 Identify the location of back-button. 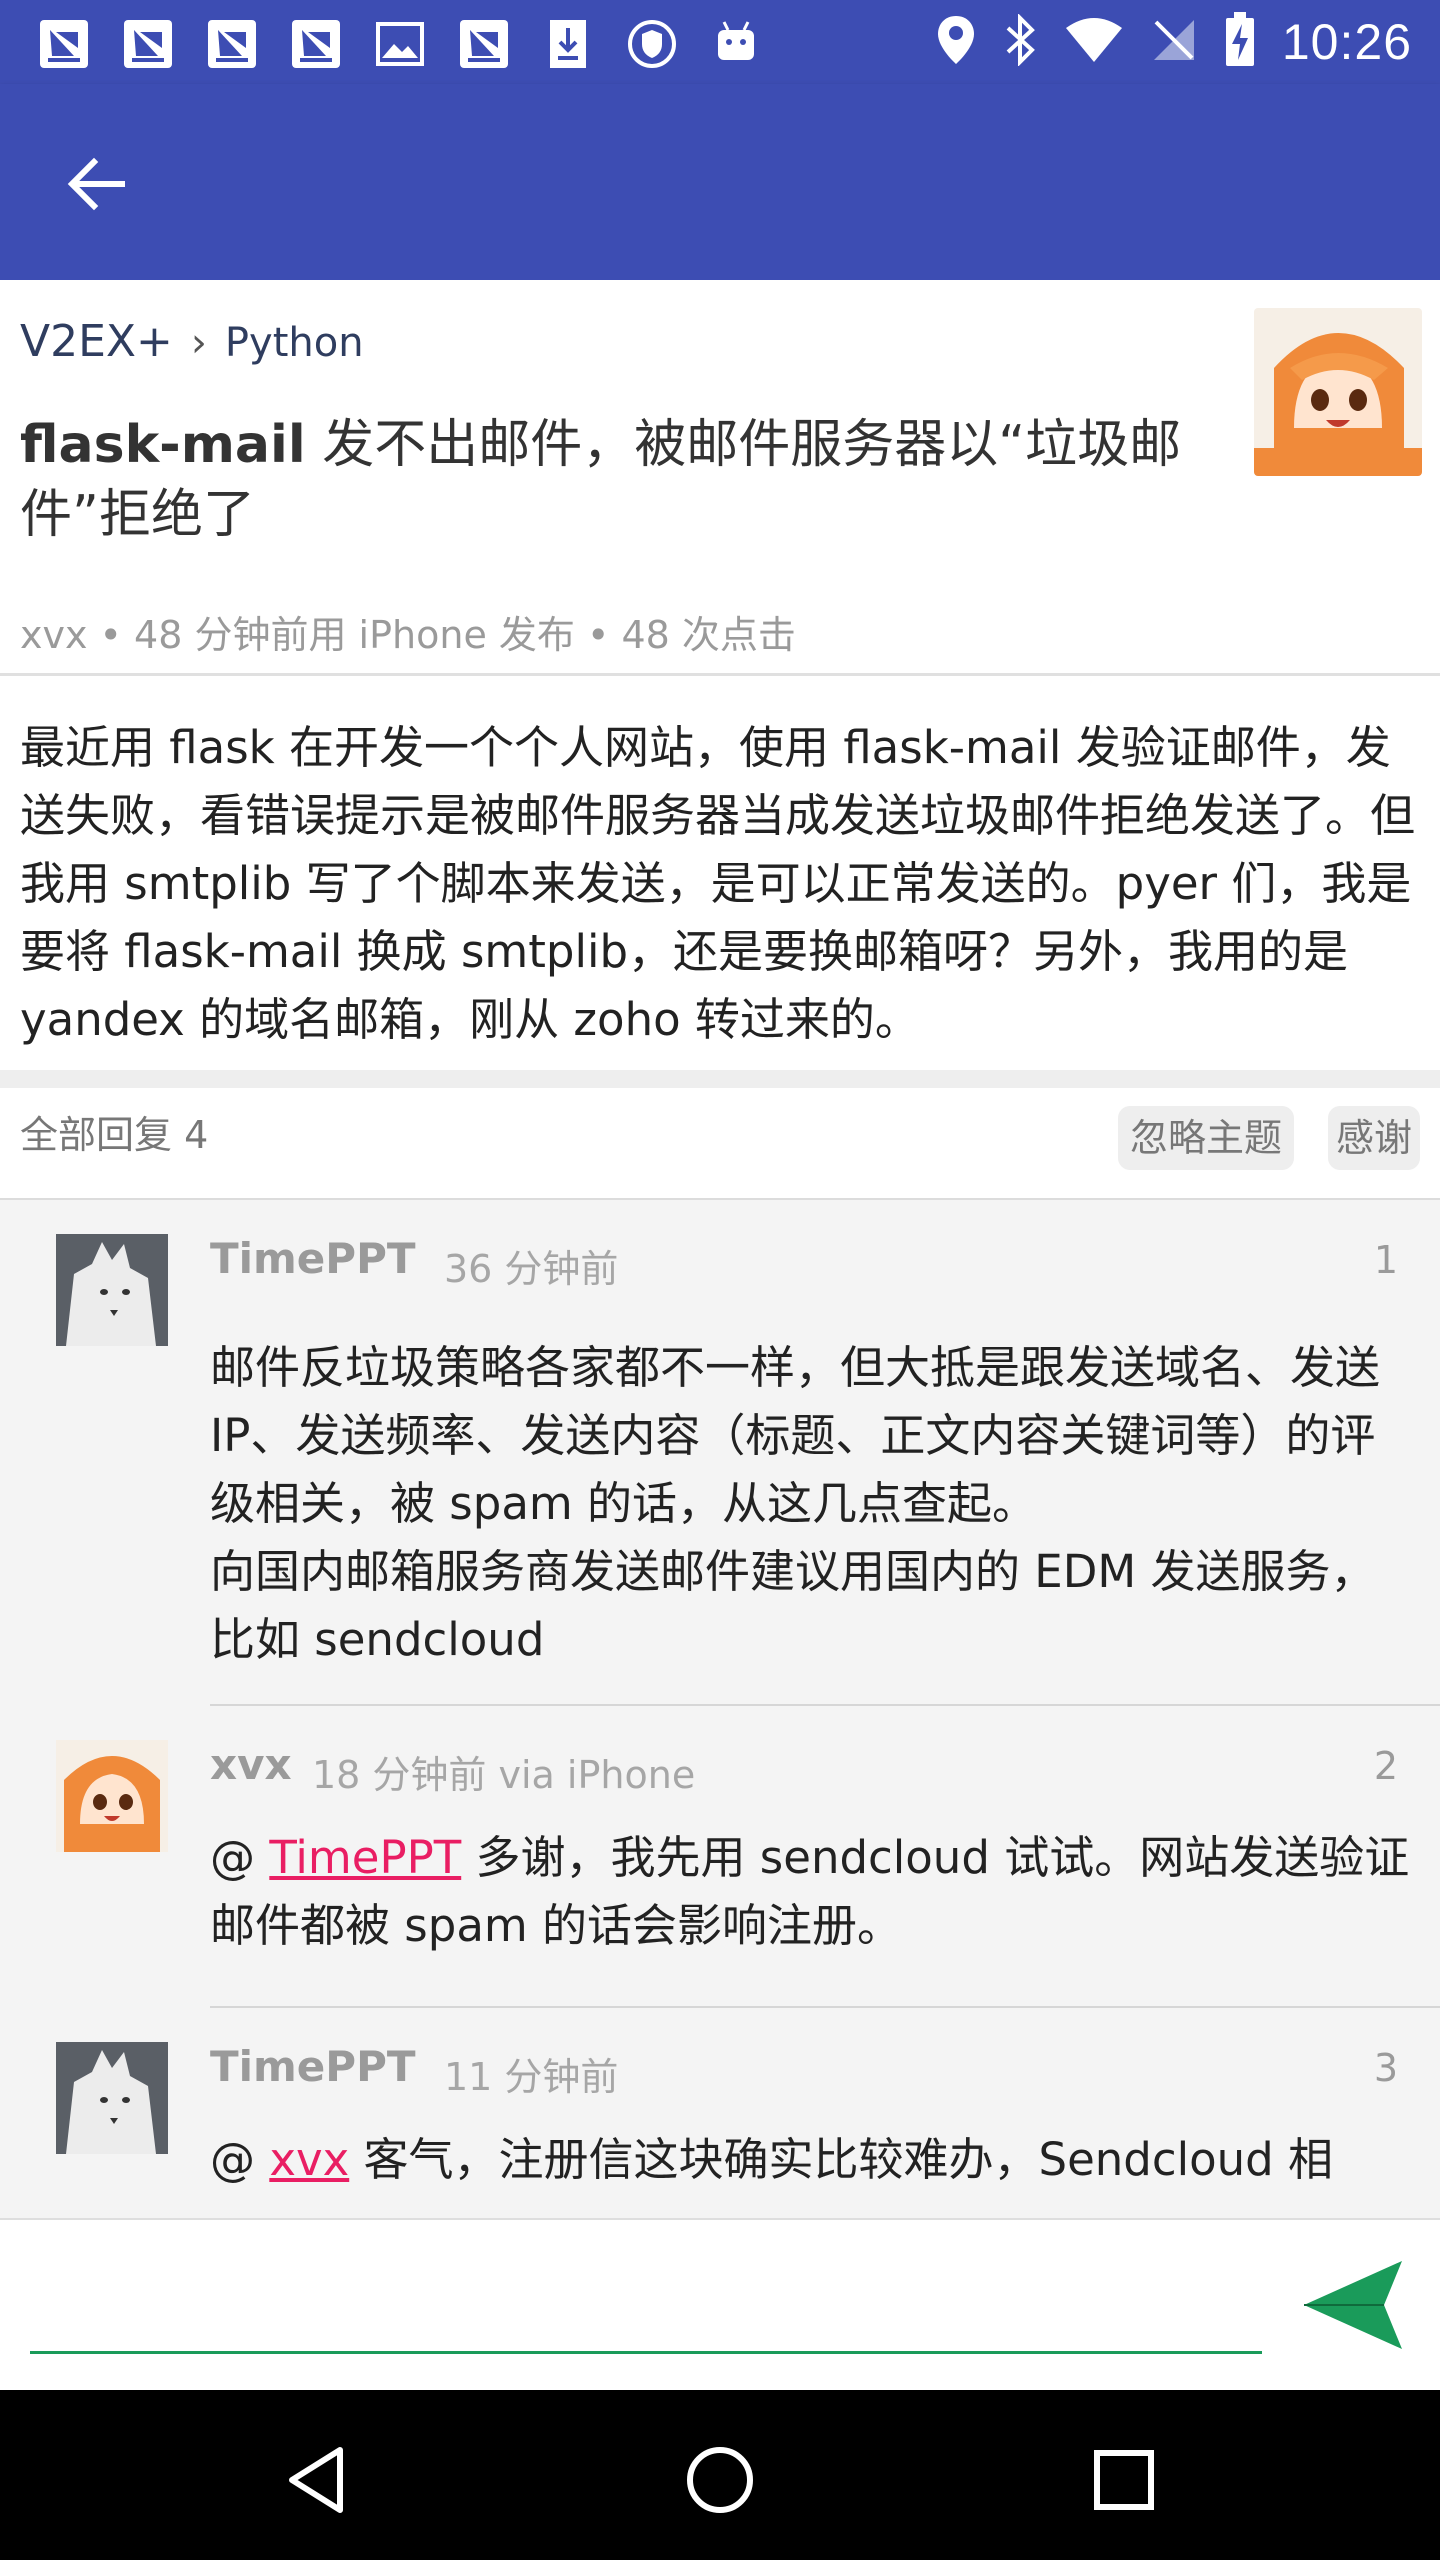
(96, 184).